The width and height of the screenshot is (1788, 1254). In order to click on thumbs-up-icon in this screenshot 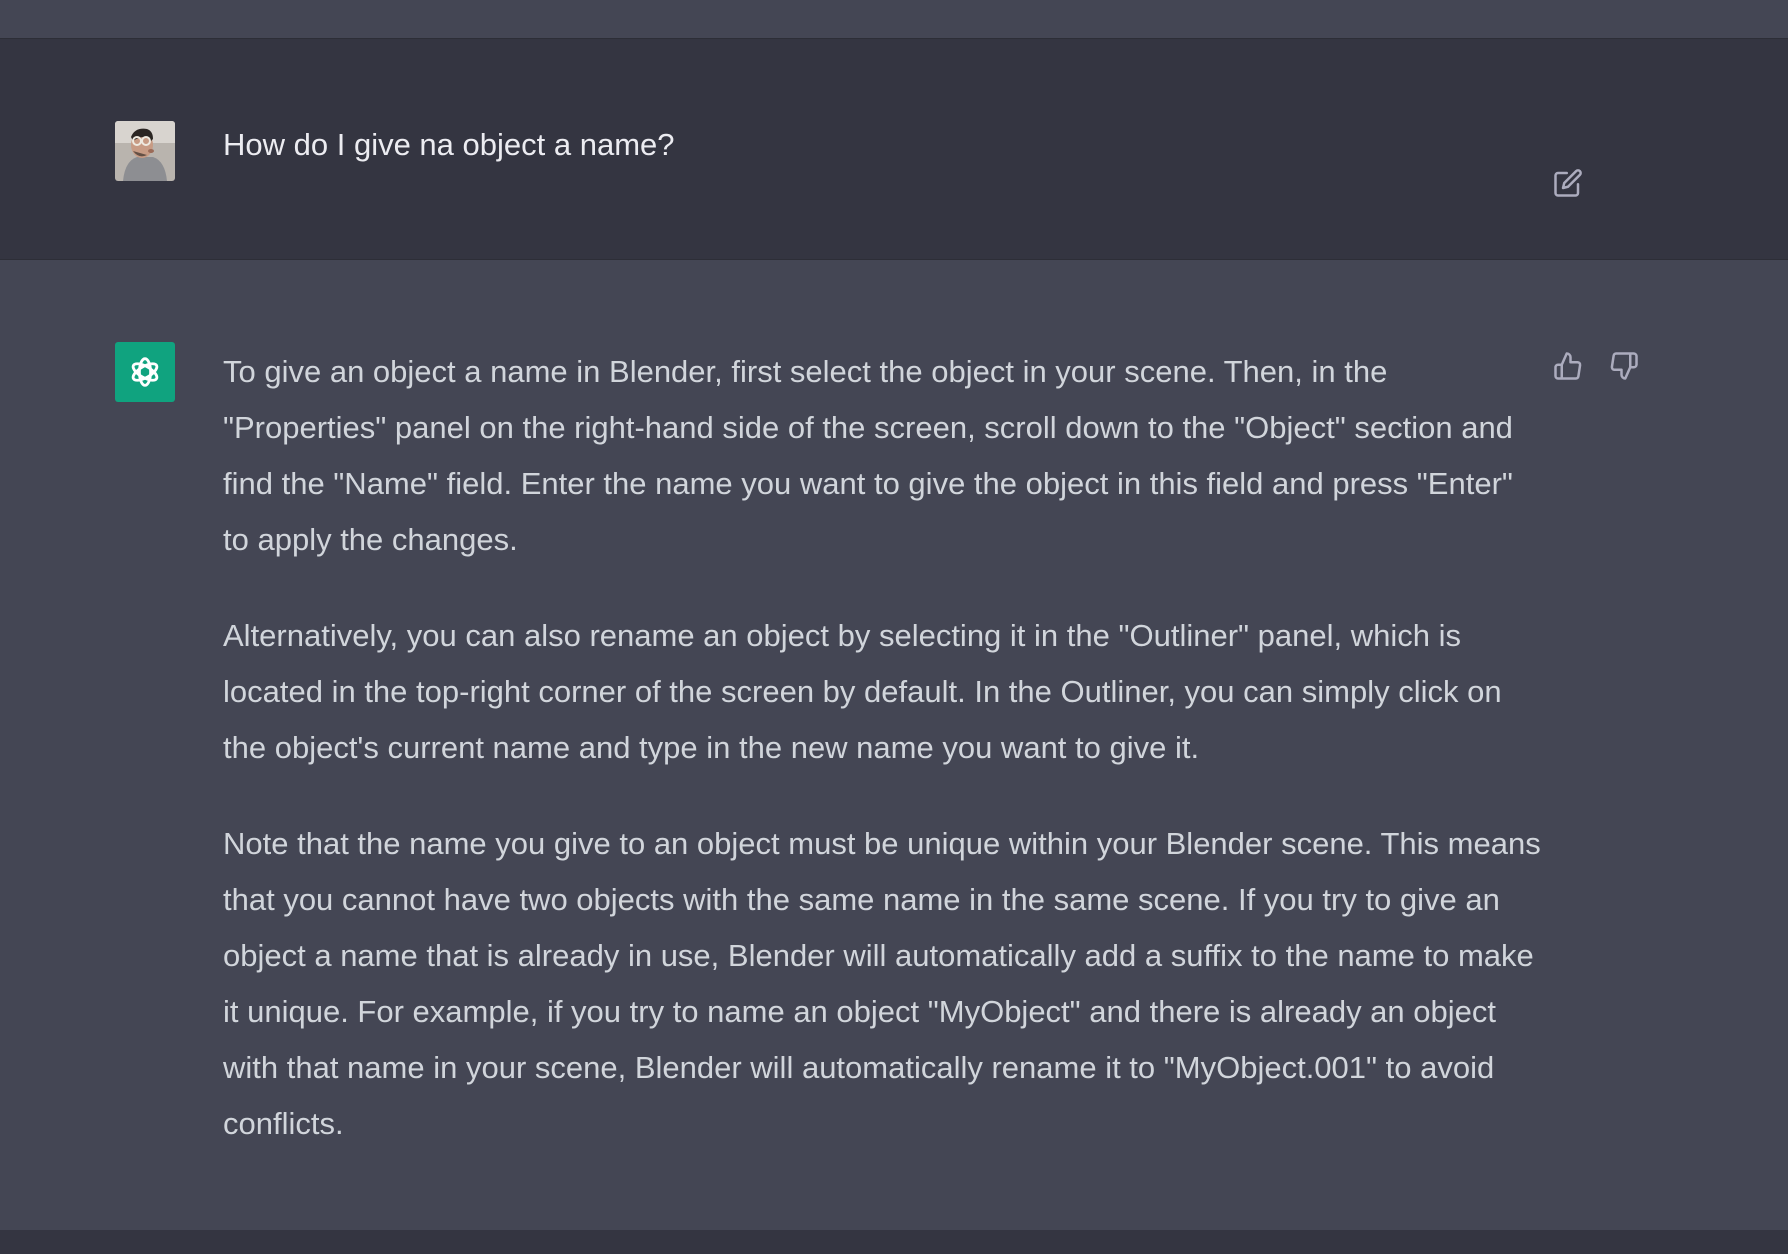, I will do `click(1568, 366)`.